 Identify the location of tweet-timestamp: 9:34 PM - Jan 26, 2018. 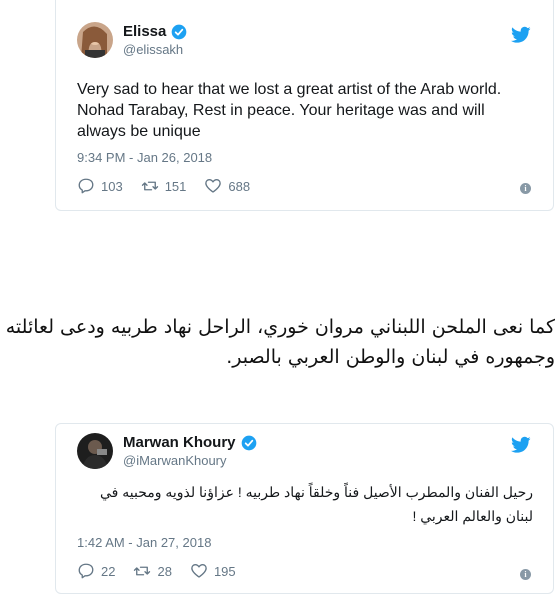
(144, 157).